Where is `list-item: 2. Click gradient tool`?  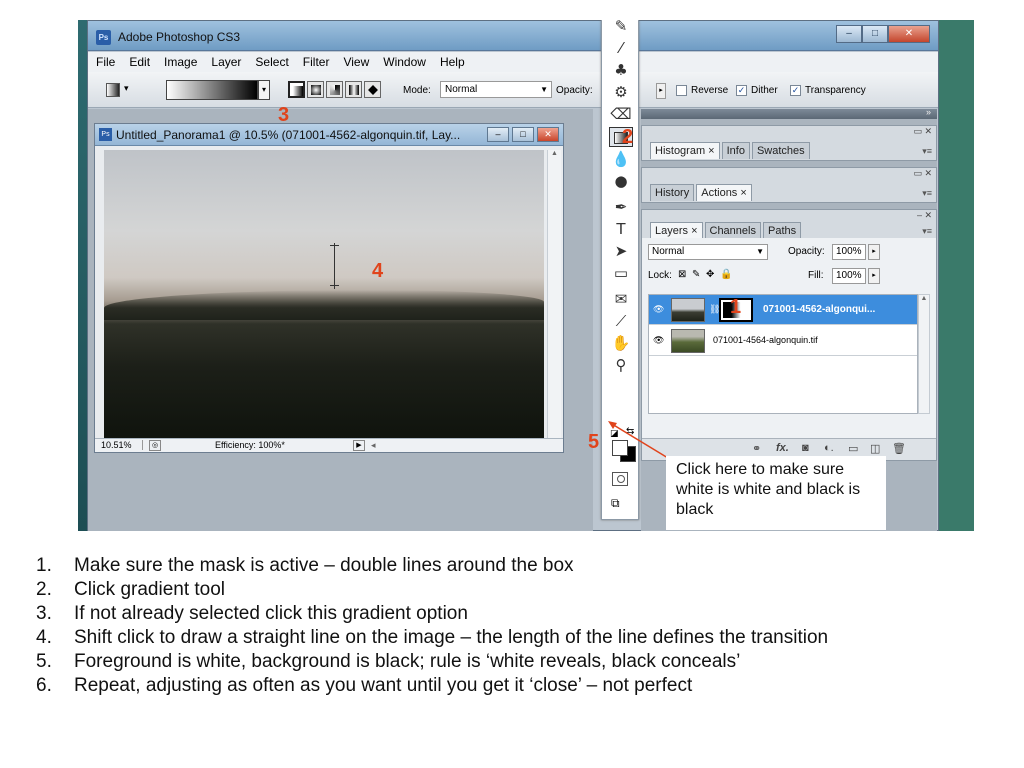
list-item: 2. Click gradient tool is located at coordinates (521, 590).